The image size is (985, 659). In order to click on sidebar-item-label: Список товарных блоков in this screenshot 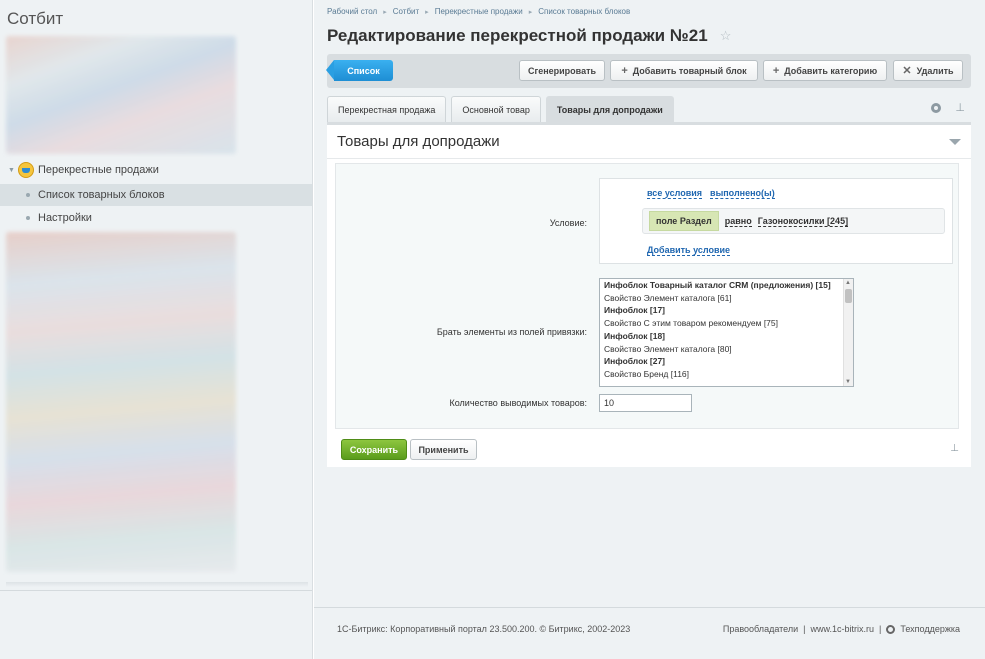, I will do `click(101, 195)`.